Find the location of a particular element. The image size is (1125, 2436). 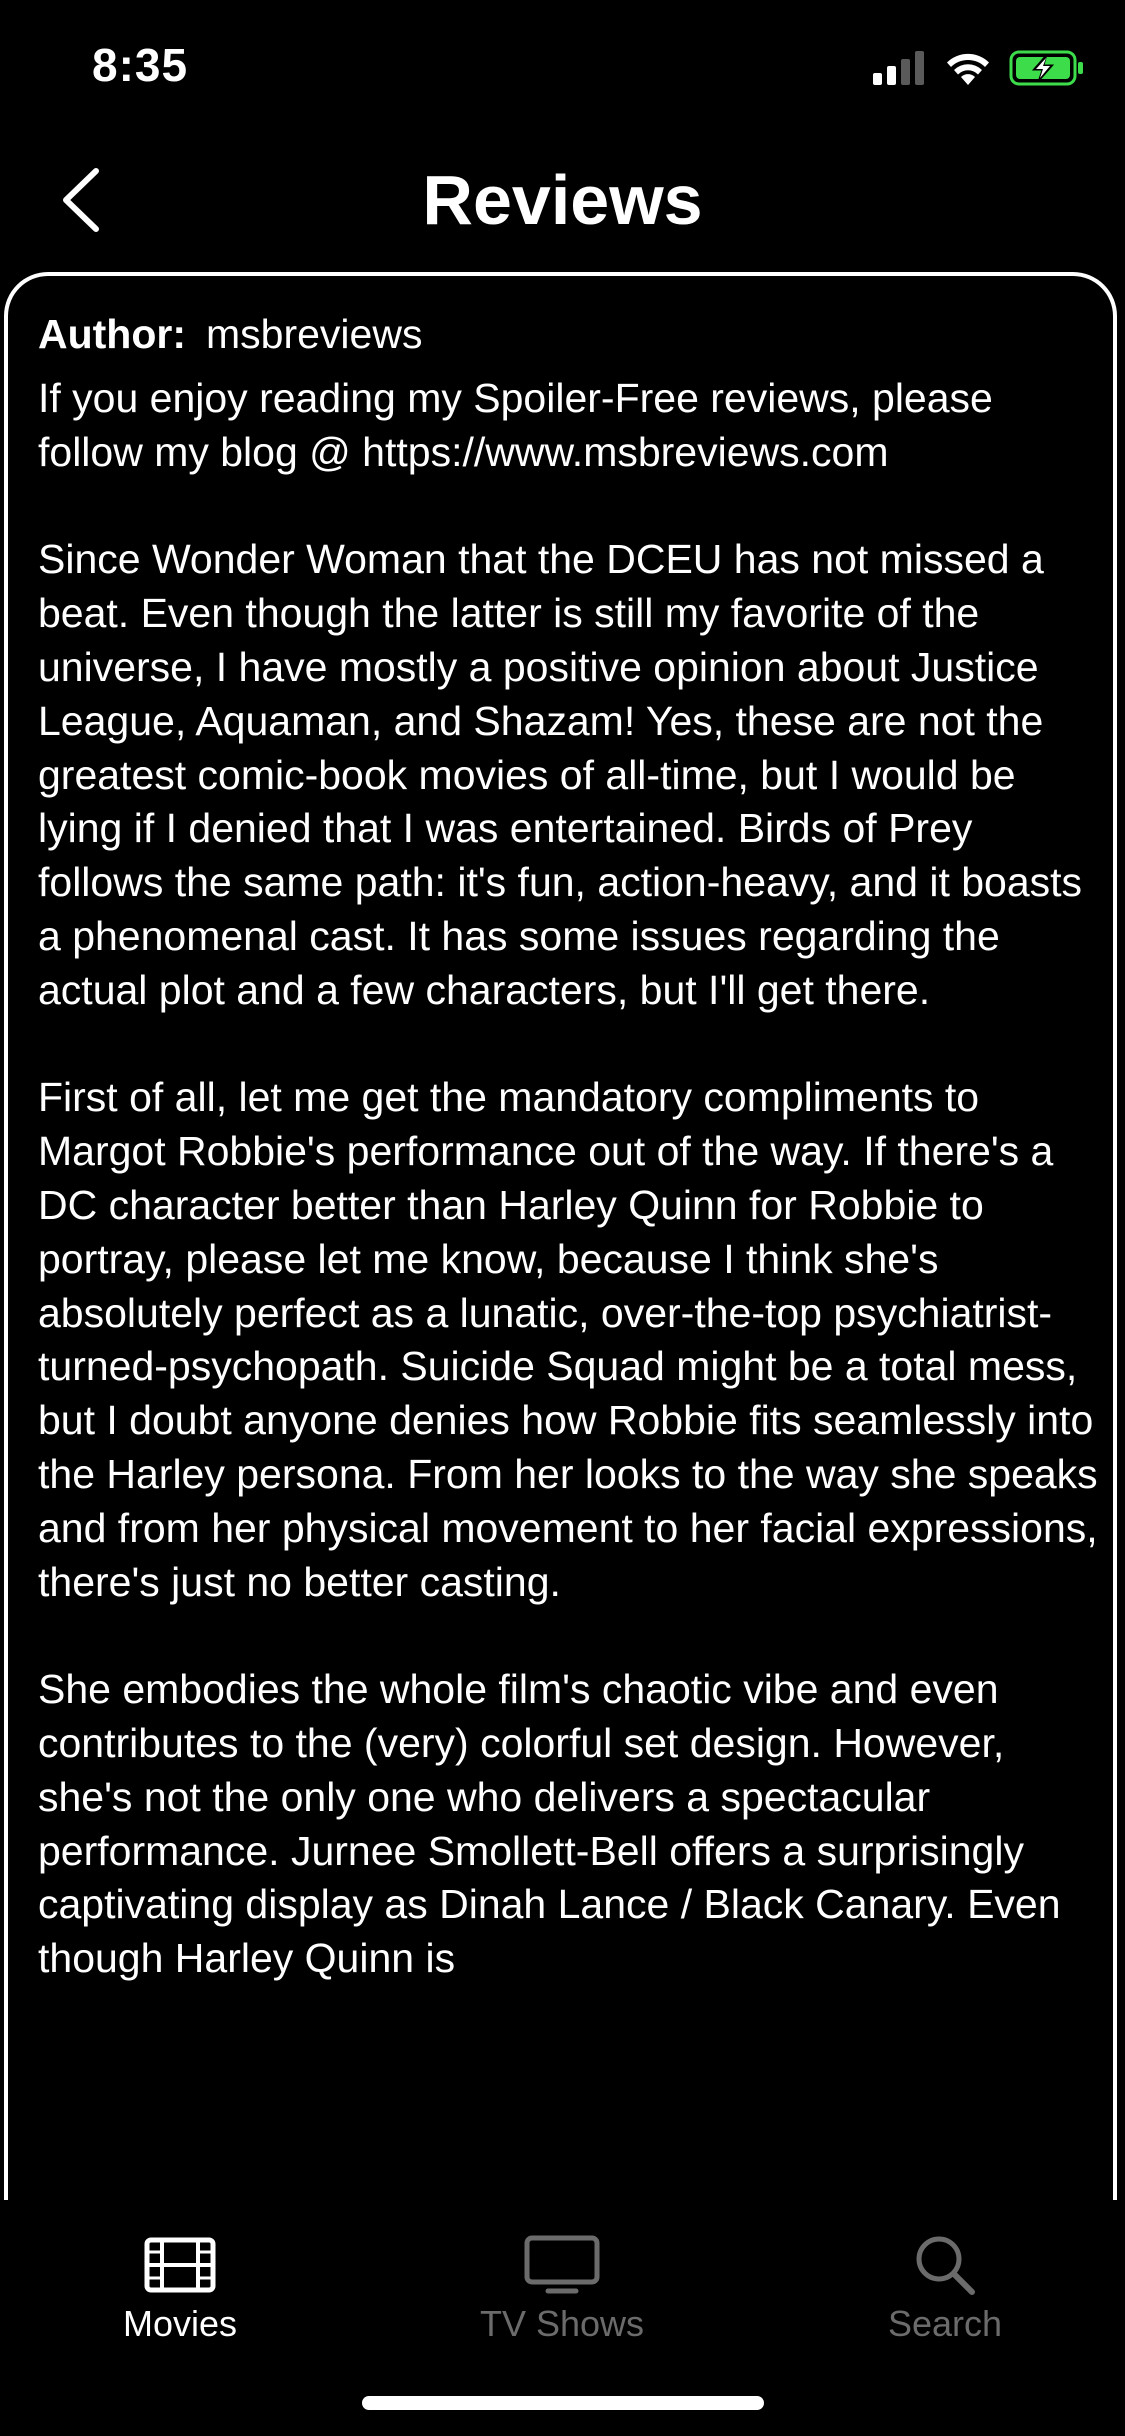

tab-label-tv-shows: TV Shows is located at coordinates (562, 2323).